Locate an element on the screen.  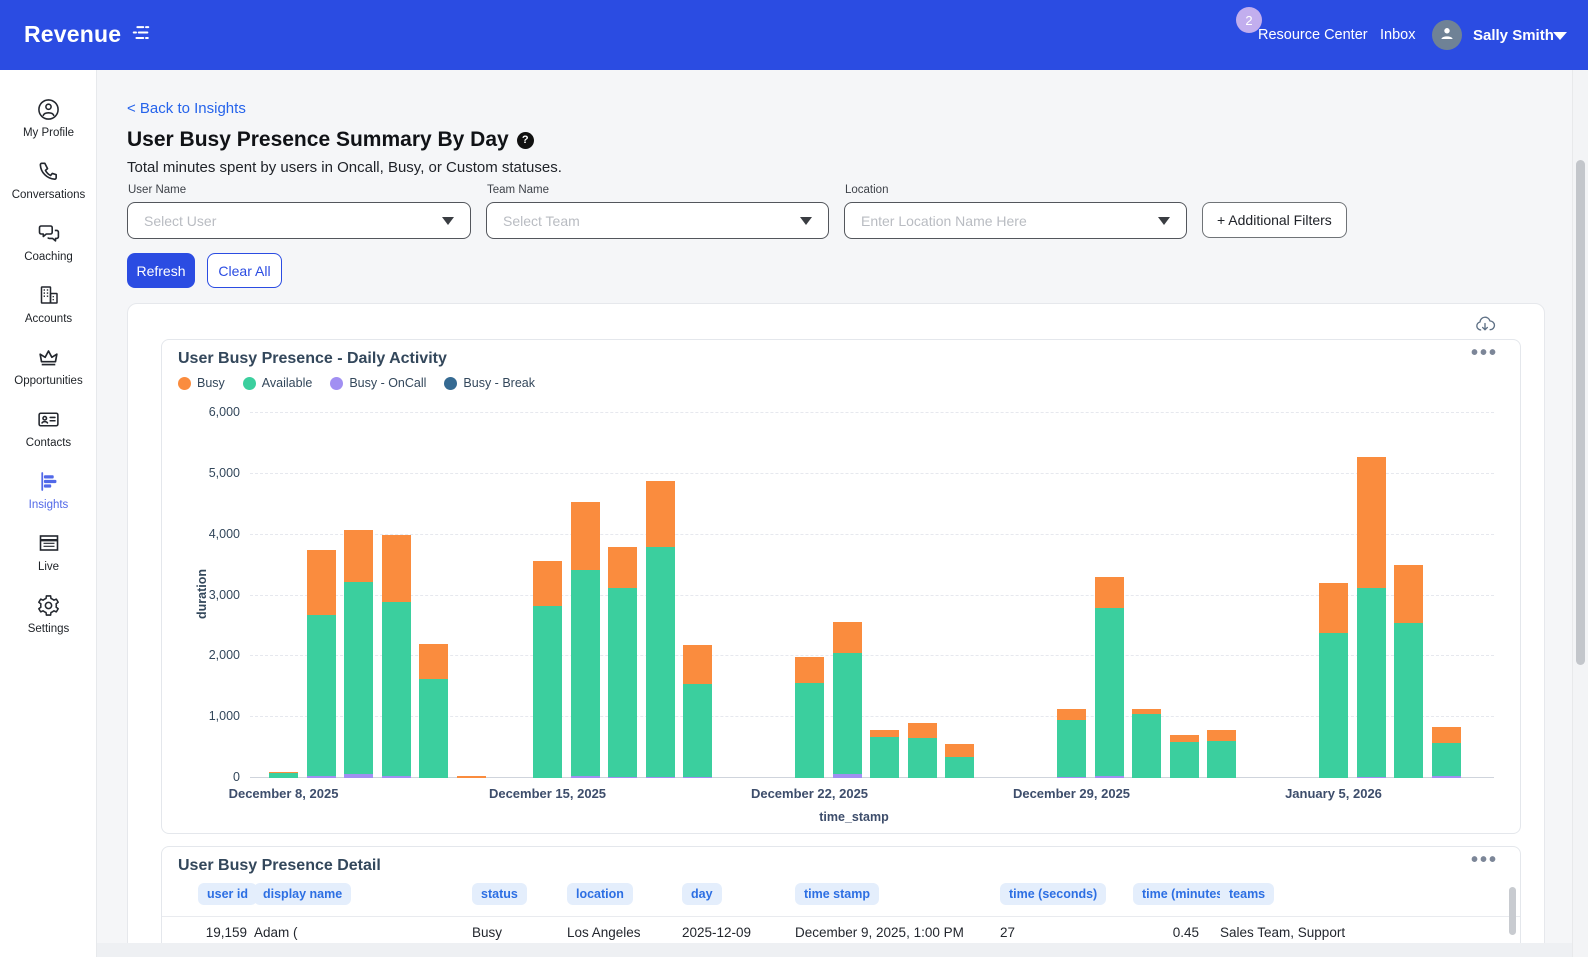
page-scrollbar-thumb is located at coordinates (1580, 412).